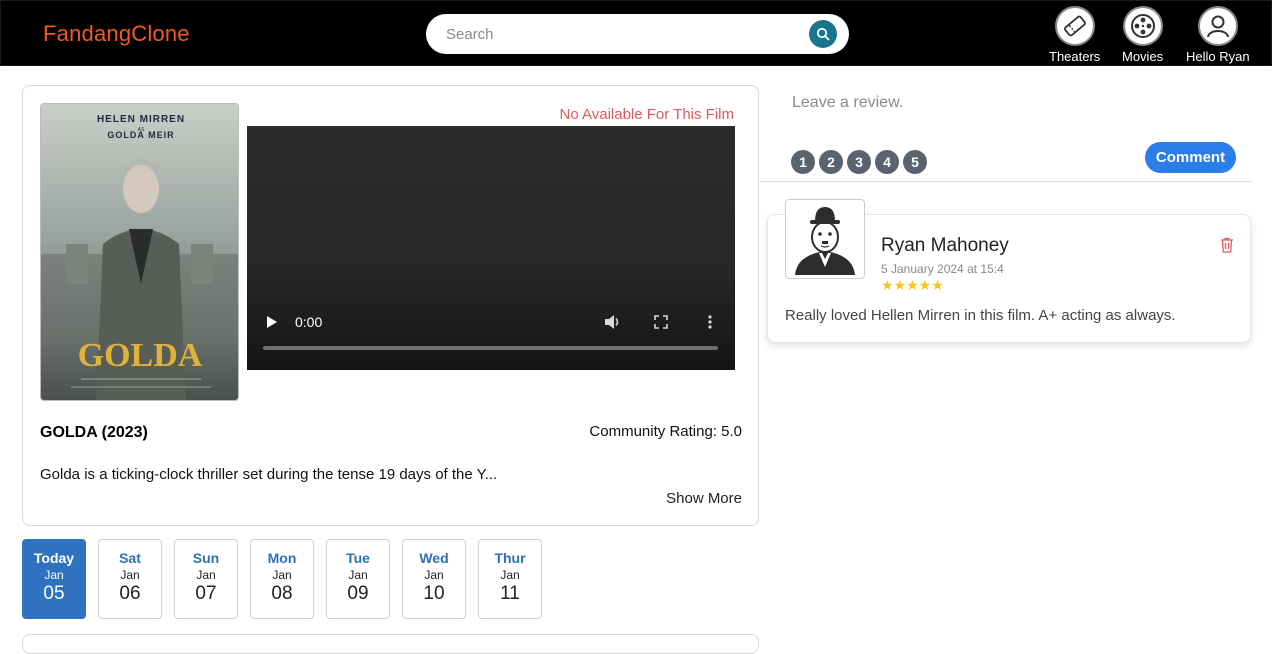 The width and height of the screenshot is (1272, 654). I want to click on ticket-icon, so click(1074, 26).